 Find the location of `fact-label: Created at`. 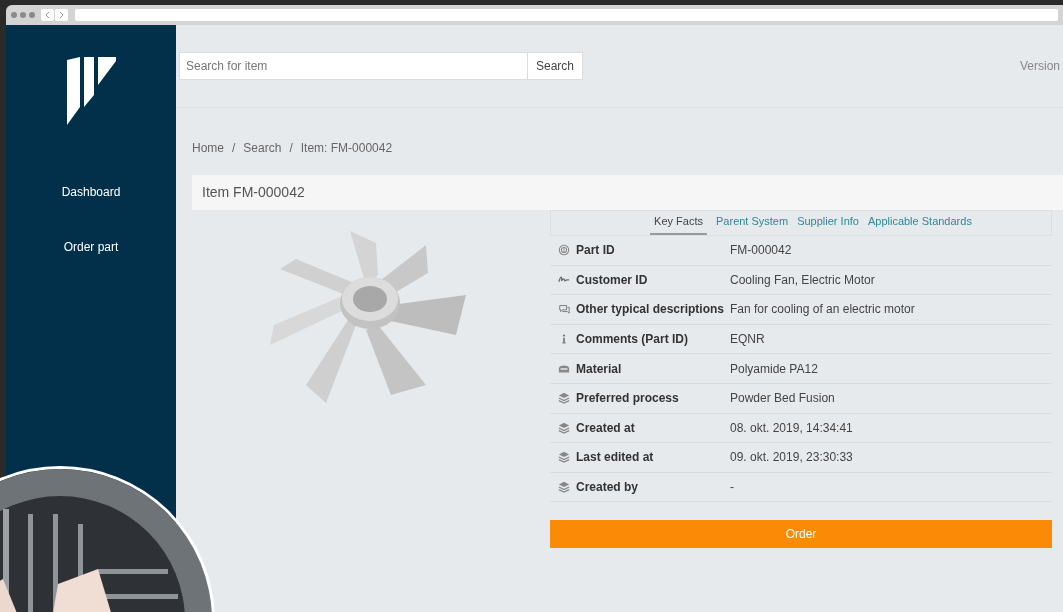

fact-label: Created at is located at coordinates (606, 428).